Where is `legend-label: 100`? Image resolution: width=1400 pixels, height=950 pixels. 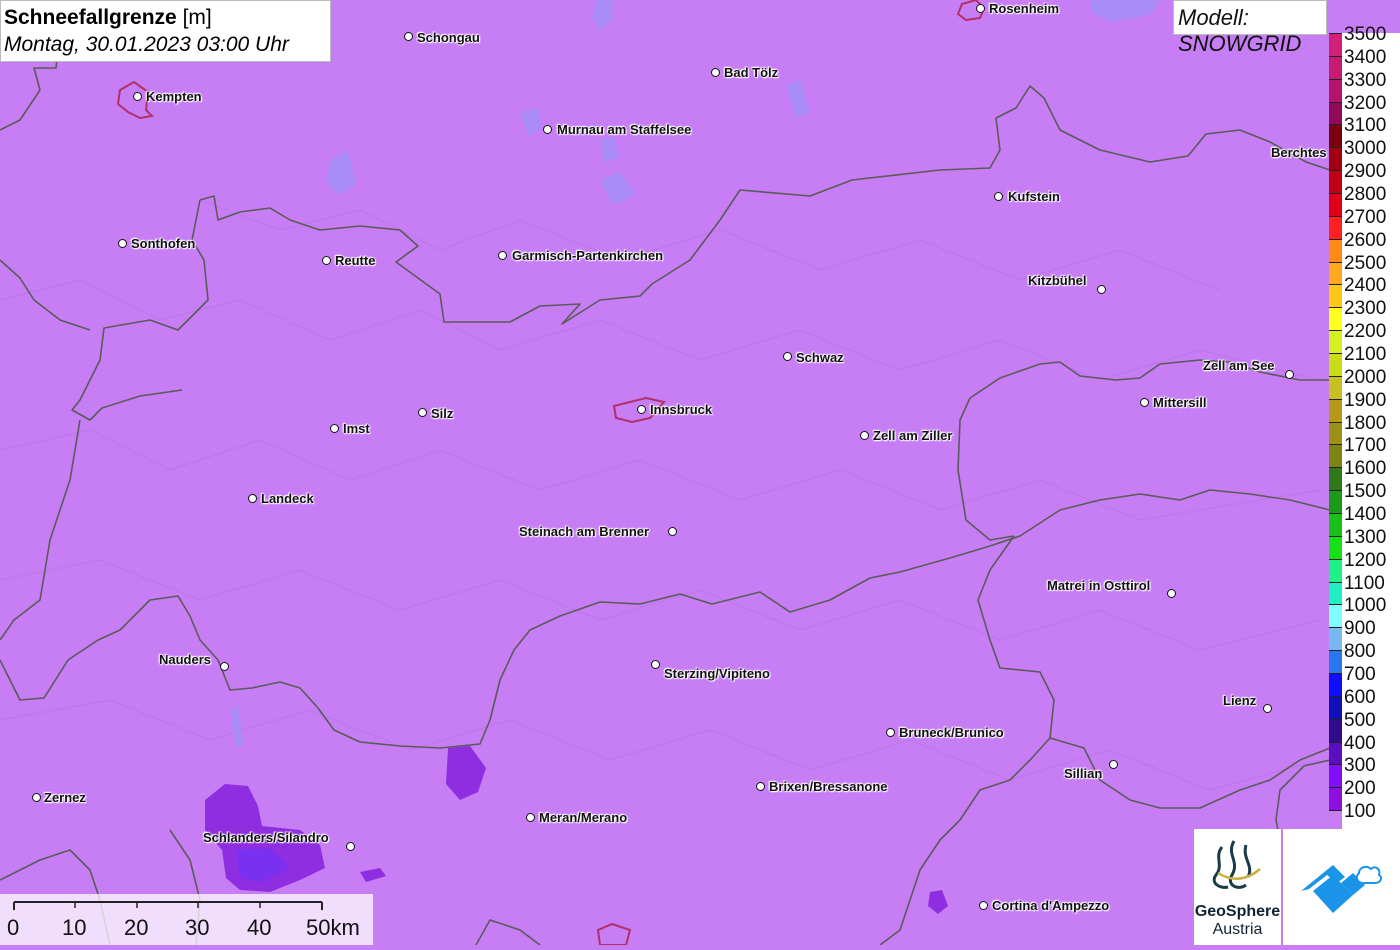
legend-label: 100 is located at coordinates (1360, 812).